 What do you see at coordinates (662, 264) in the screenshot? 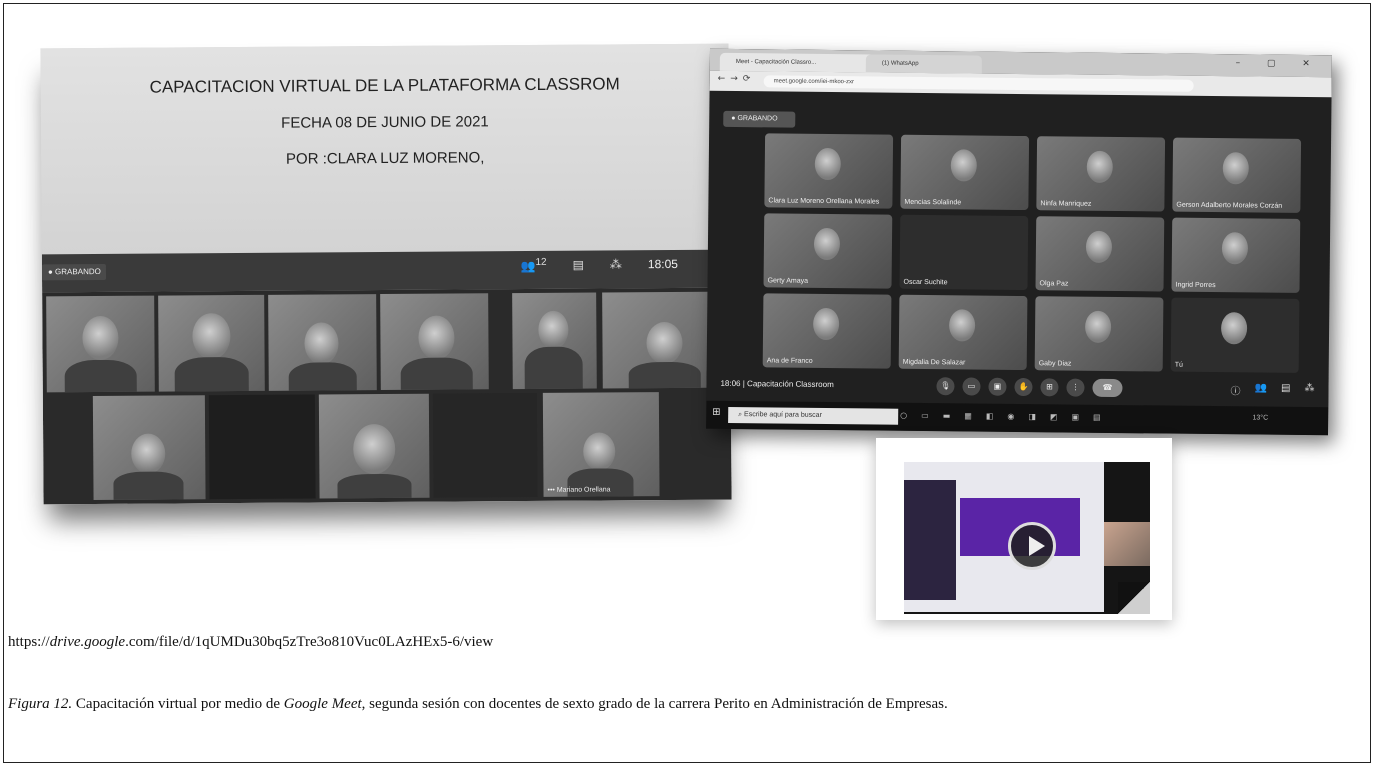
I see `meet-clock: 18:05` at bounding box center [662, 264].